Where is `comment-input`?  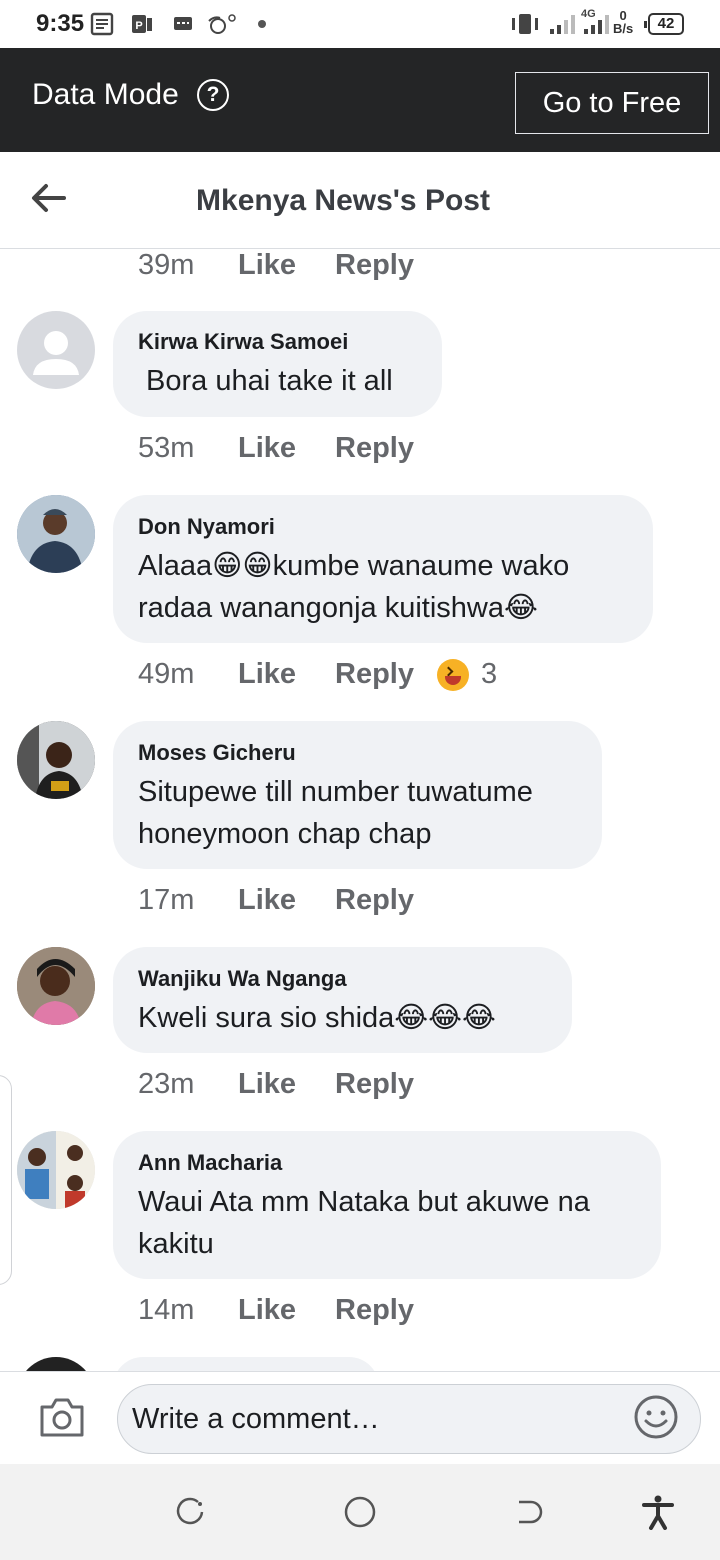 comment-input is located at coordinates (409, 1419).